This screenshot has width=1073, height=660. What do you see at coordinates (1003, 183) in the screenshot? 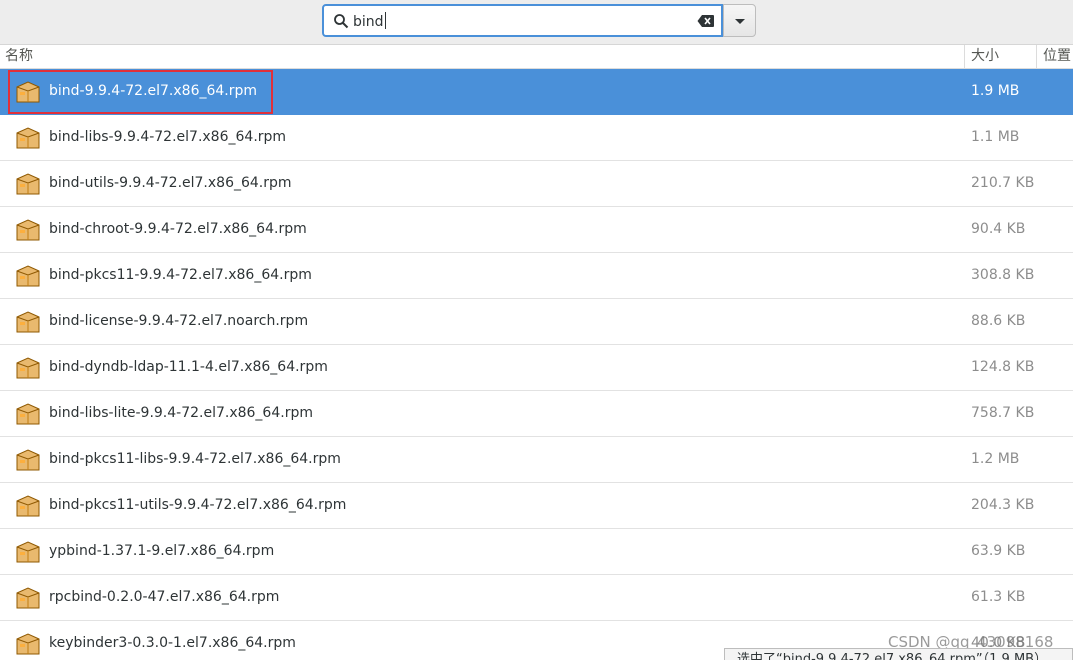
I see `file-size: 210.7 KB` at bounding box center [1003, 183].